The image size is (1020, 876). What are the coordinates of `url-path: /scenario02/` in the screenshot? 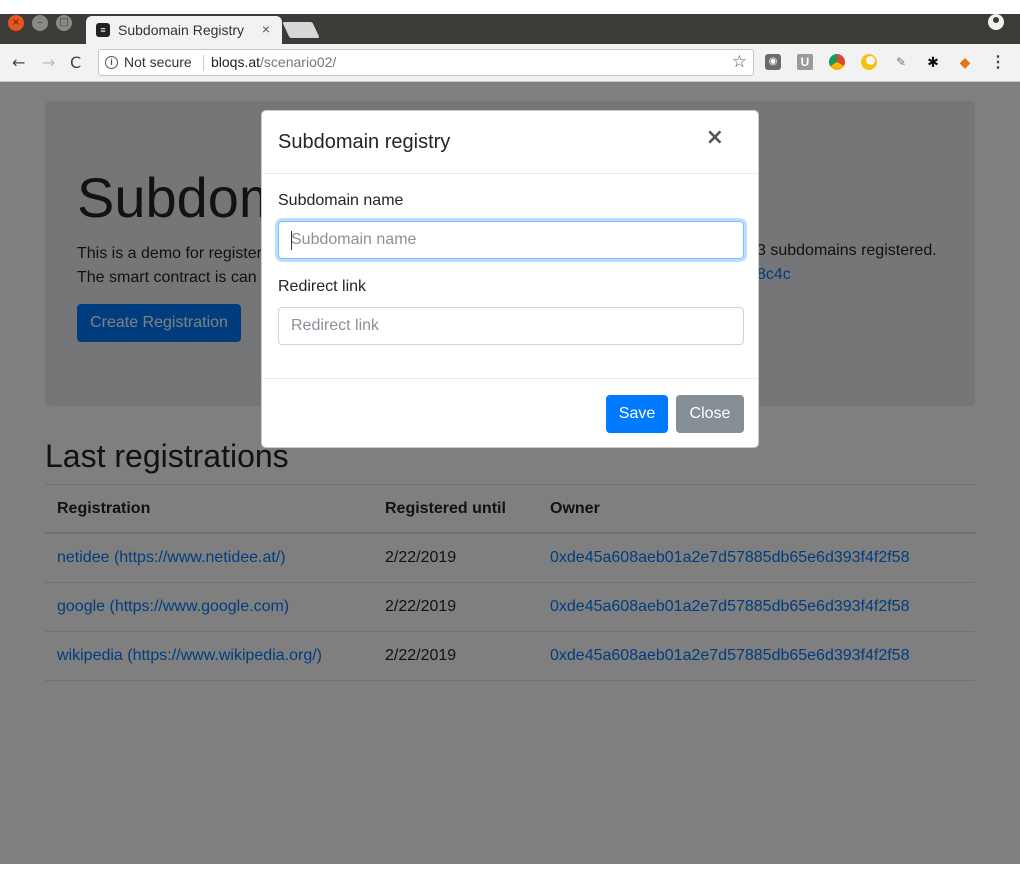 It's located at (298, 62).